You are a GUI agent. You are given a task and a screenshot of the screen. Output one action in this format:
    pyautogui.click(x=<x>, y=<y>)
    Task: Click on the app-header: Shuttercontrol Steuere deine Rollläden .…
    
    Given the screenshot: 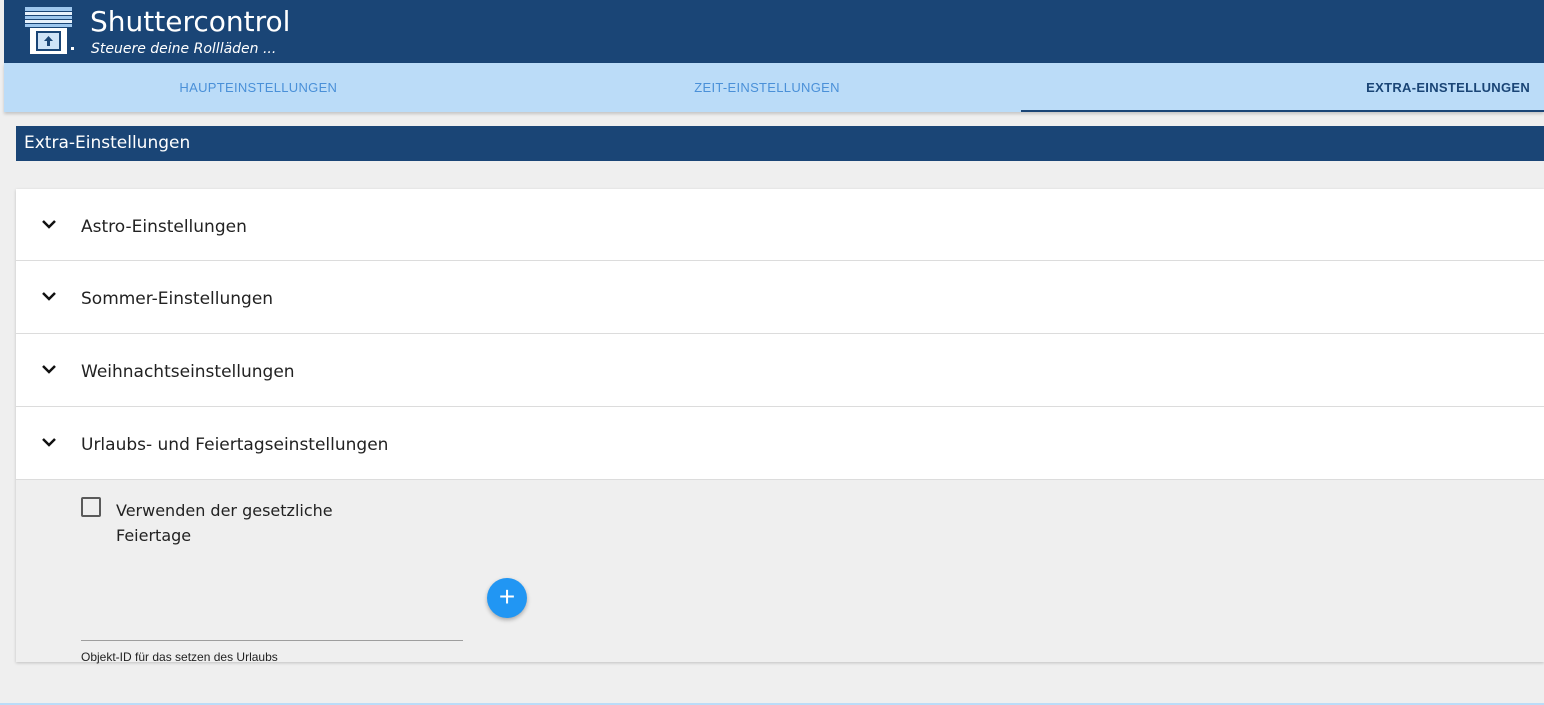 What is the action you would take?
    pyautogui.click(x=774, y=31)
    